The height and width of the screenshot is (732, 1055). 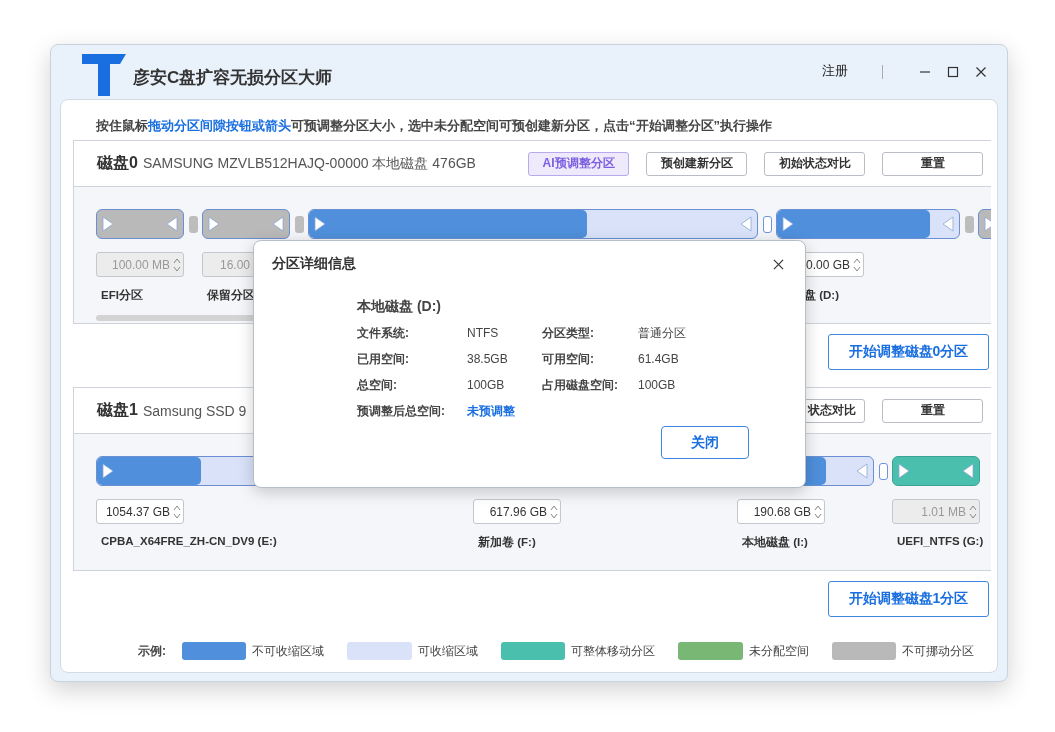 I want to click on property-label: 文件系统:, so click(x=383, y=333).